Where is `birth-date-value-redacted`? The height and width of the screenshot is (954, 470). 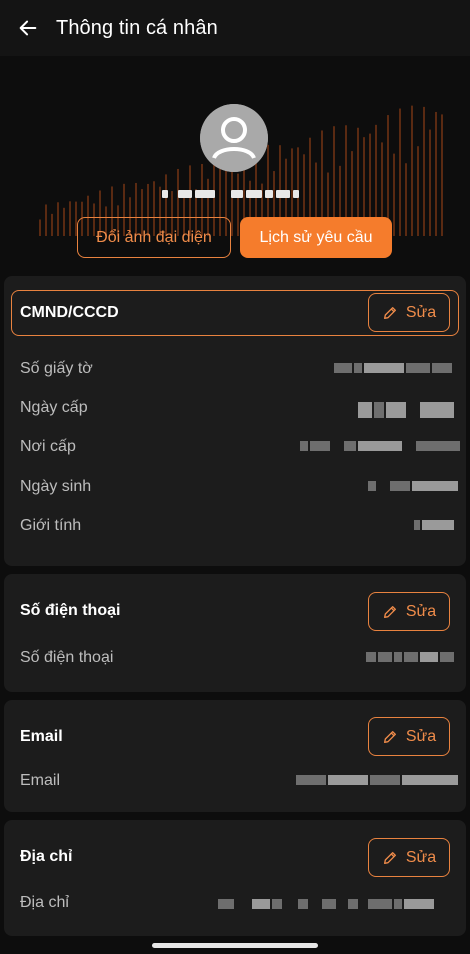
birth-date-value-redacted is located at coordinates (413, 486).